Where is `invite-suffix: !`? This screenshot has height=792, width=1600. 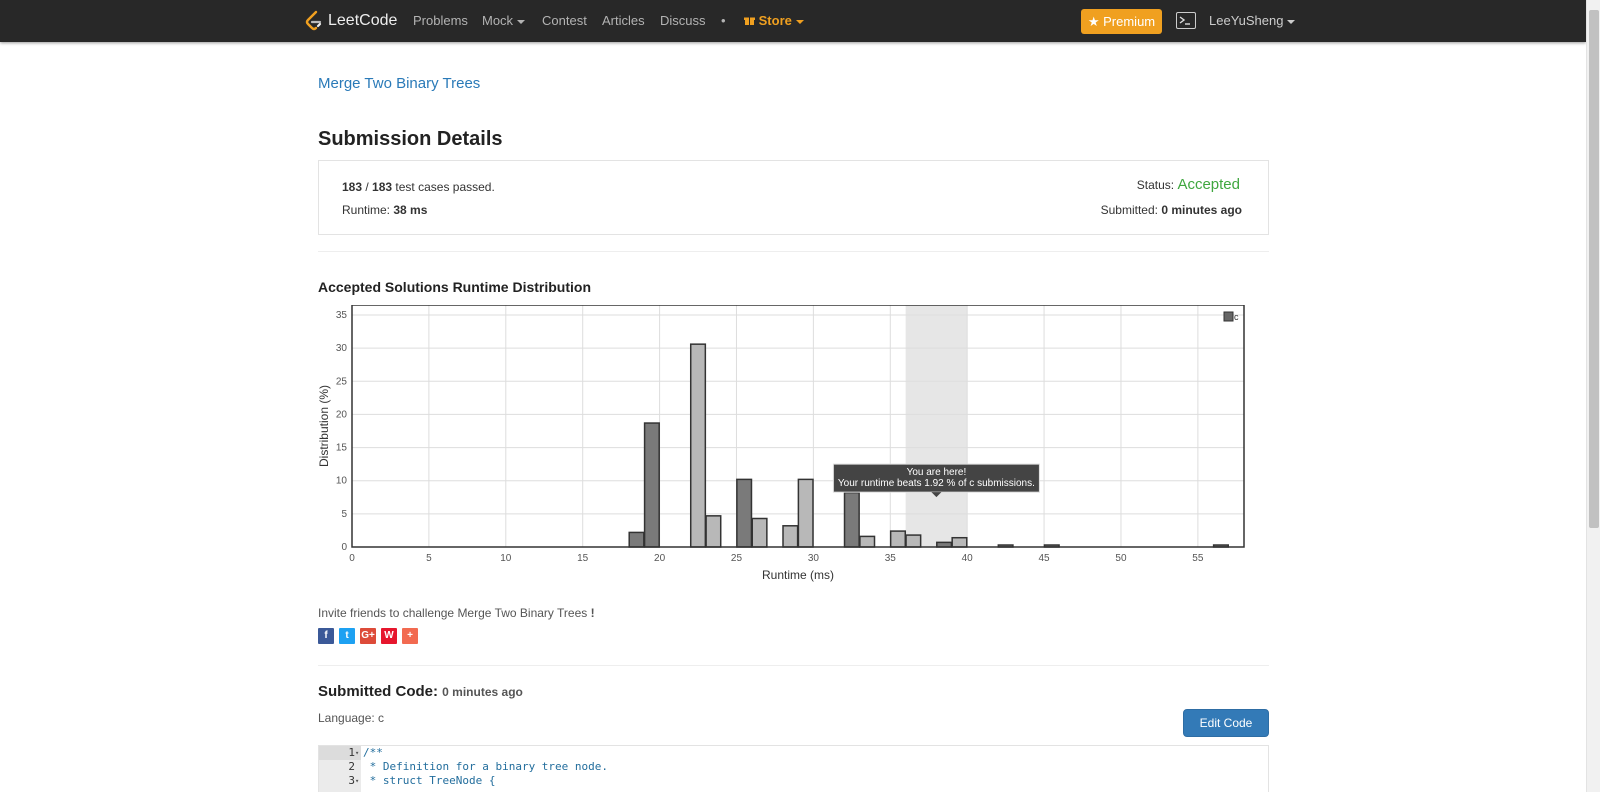
invite-suffix: ! is located at coordinates (592, 613).